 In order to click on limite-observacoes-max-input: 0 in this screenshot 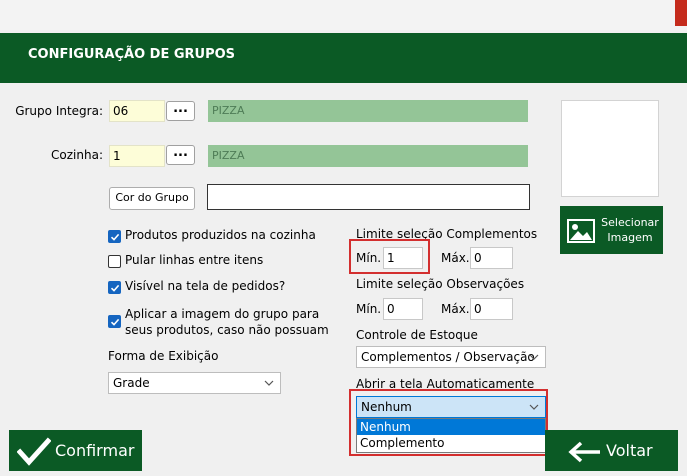, I will do `click(491, 309)`.